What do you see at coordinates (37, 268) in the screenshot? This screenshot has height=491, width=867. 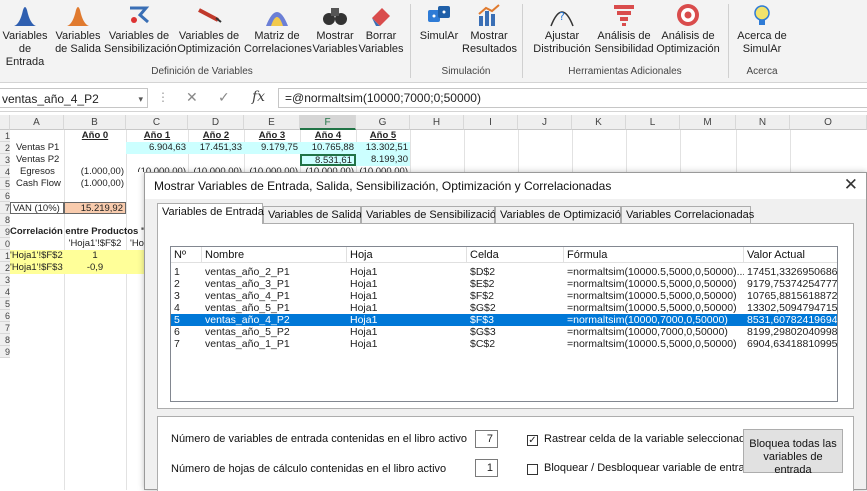 I see `cell-correlation-row-label: 'Hoja1'!$F$3` at bounding box center [37, 268].